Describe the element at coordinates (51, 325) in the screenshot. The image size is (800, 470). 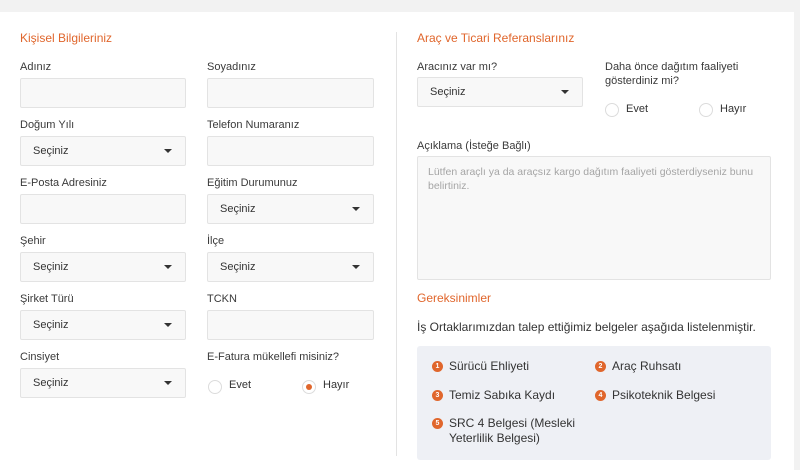
I see `company-type-value: Seçiniz` at that location.